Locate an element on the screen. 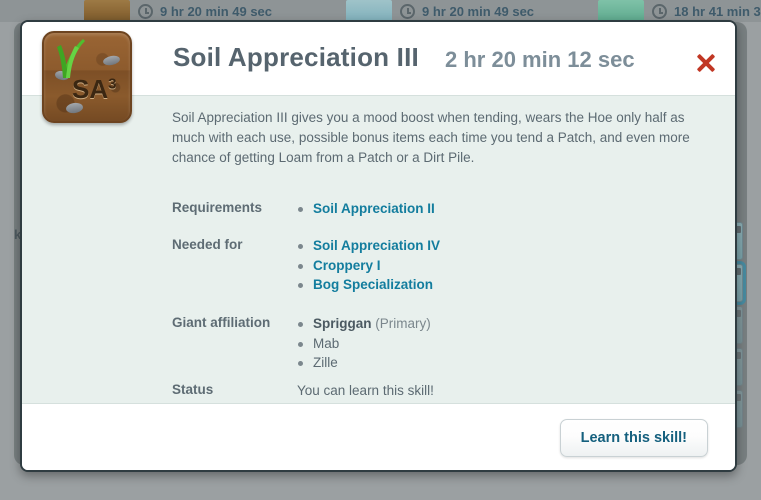 This screenshot has height=500, width=761. giant-affiliation-label: Giant affiliation is located at coordinates (221, 322).